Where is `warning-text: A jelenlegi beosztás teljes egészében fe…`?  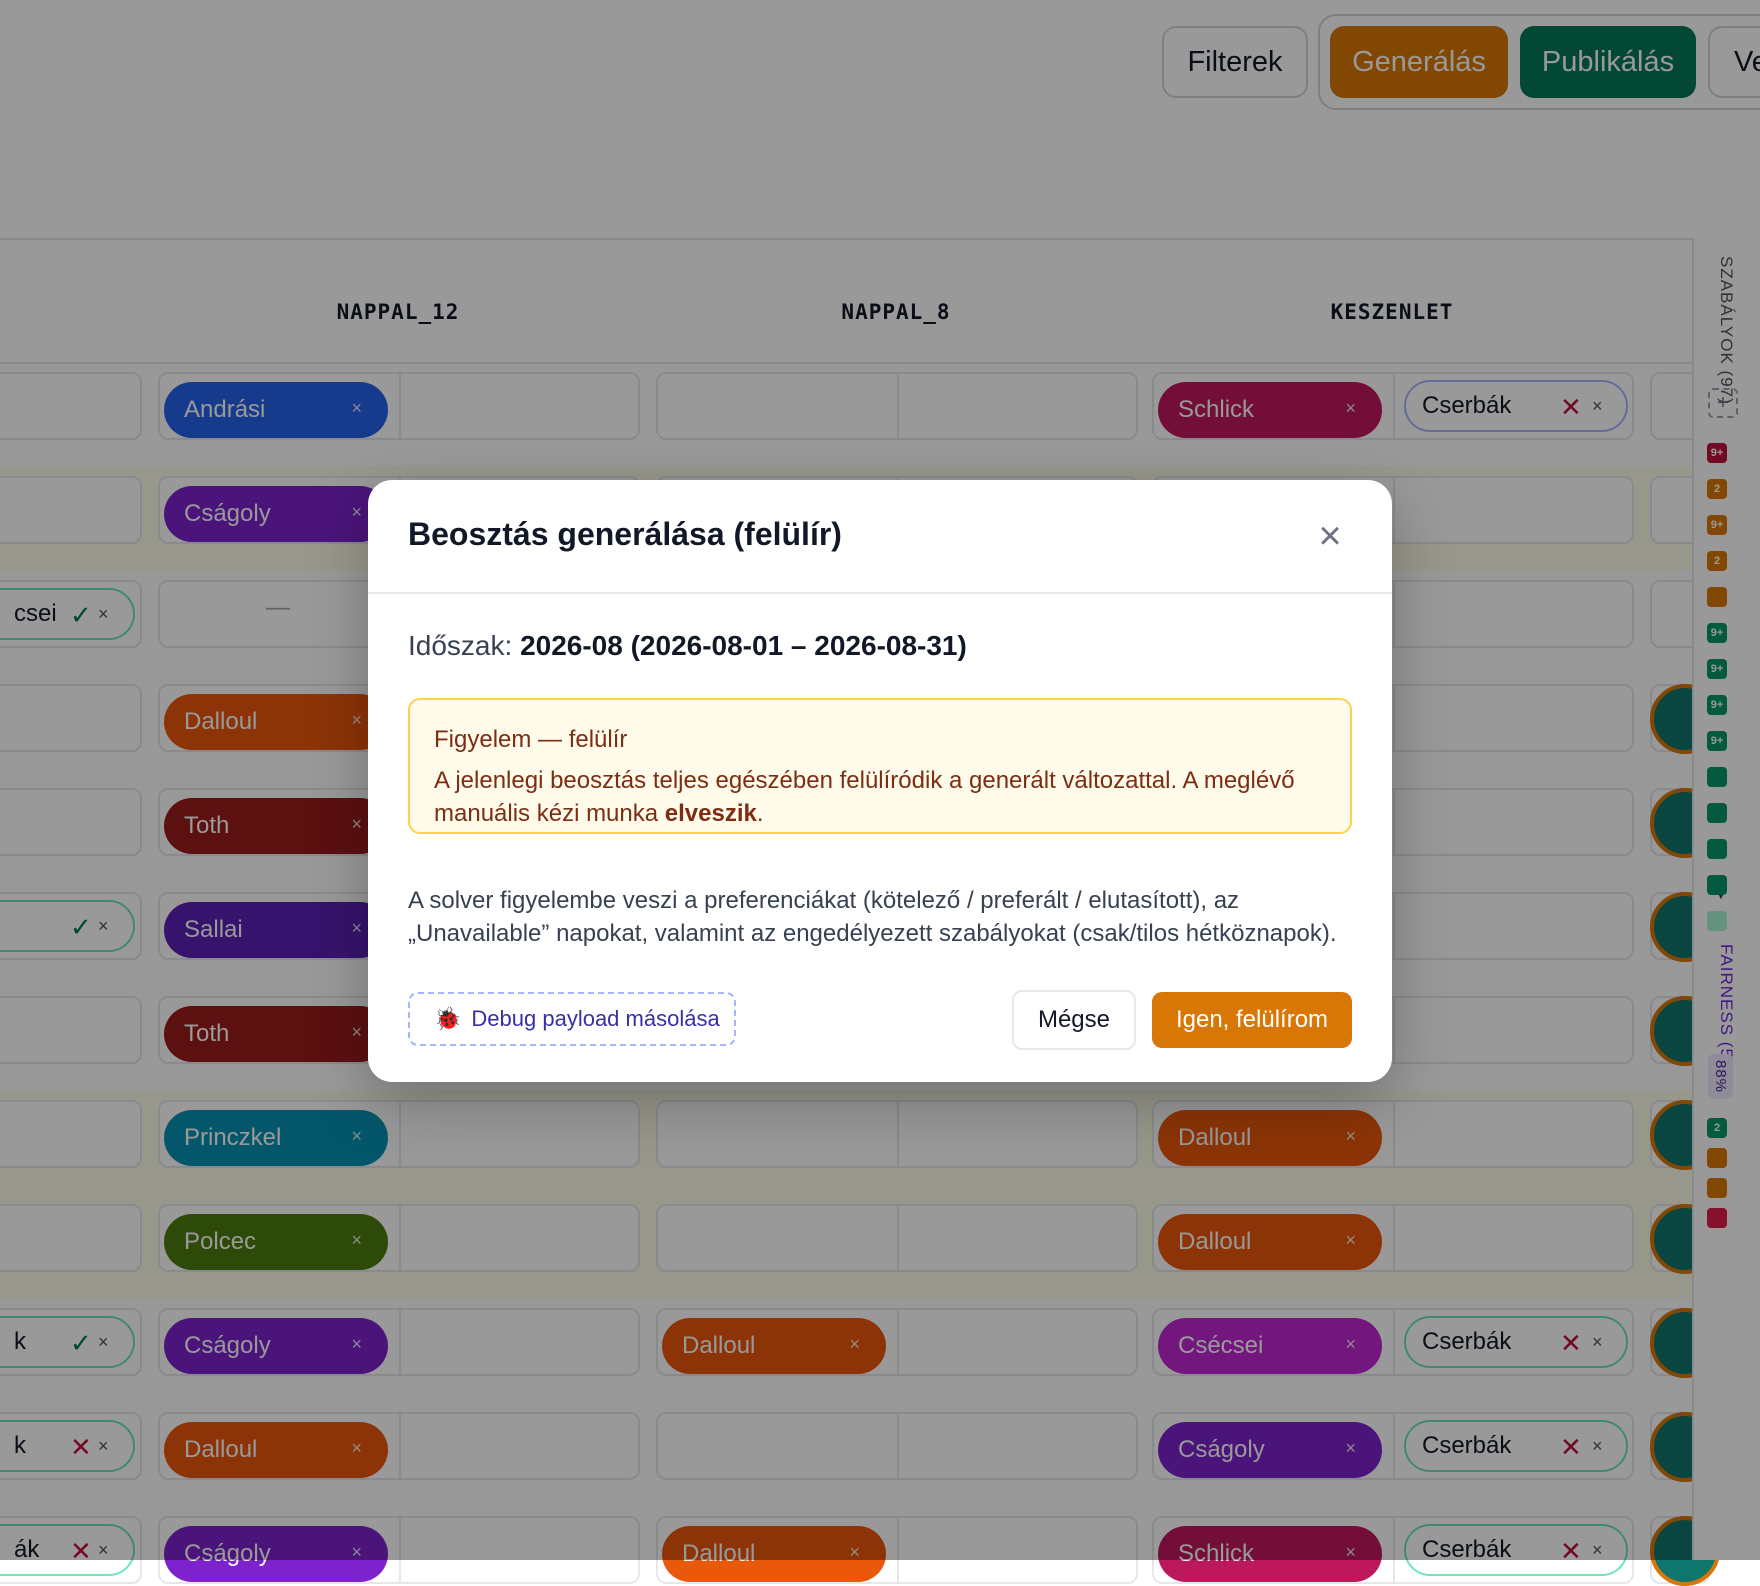
warning-text: A jelenlegi beosztás teljes egészében fe… is located at coordinates (880, 797).